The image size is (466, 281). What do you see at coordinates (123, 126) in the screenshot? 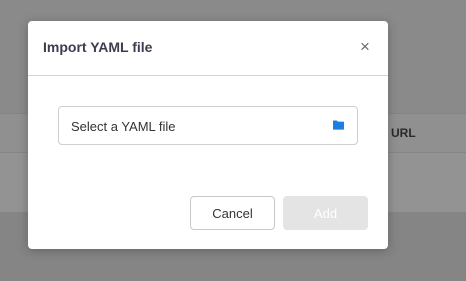
I see `file-picker-placeholder: Select a YAML file` at bounding box center [123, 126].